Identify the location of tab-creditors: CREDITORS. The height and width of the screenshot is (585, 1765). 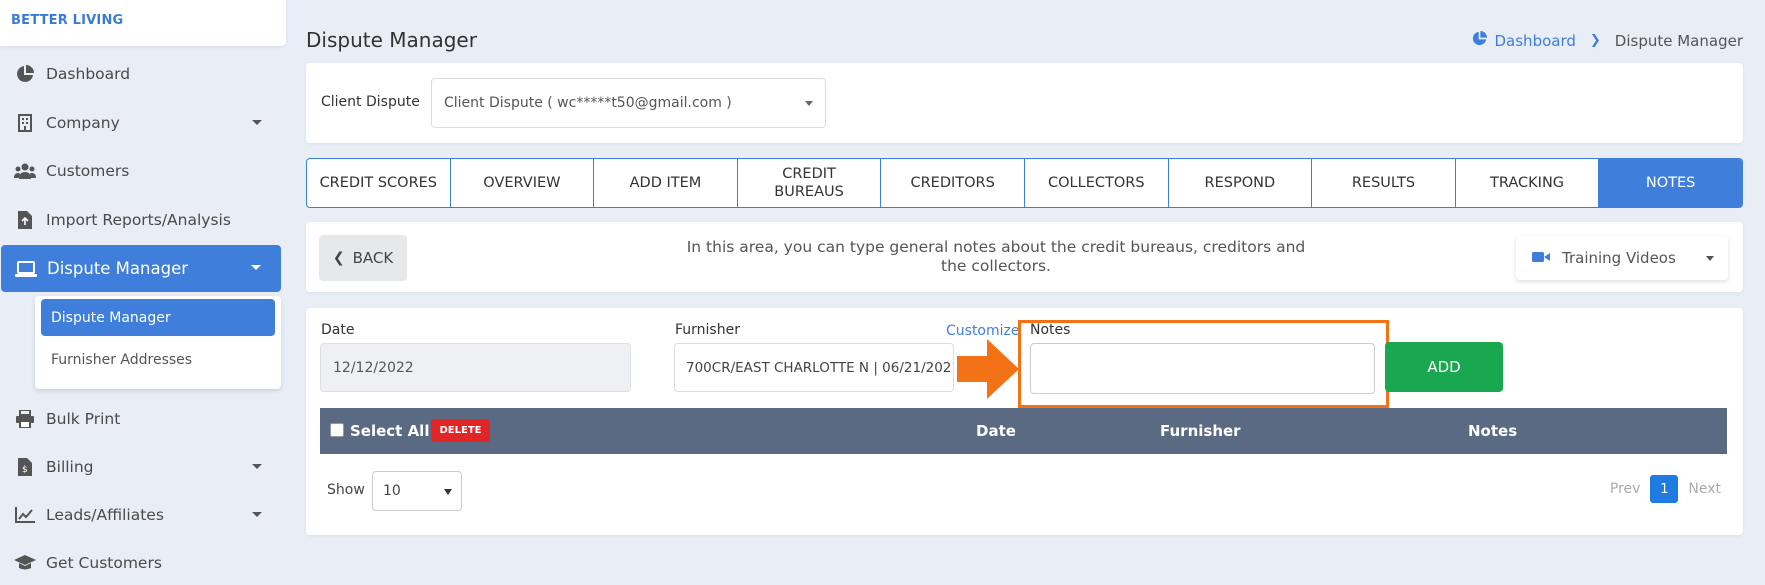
(953, 183).